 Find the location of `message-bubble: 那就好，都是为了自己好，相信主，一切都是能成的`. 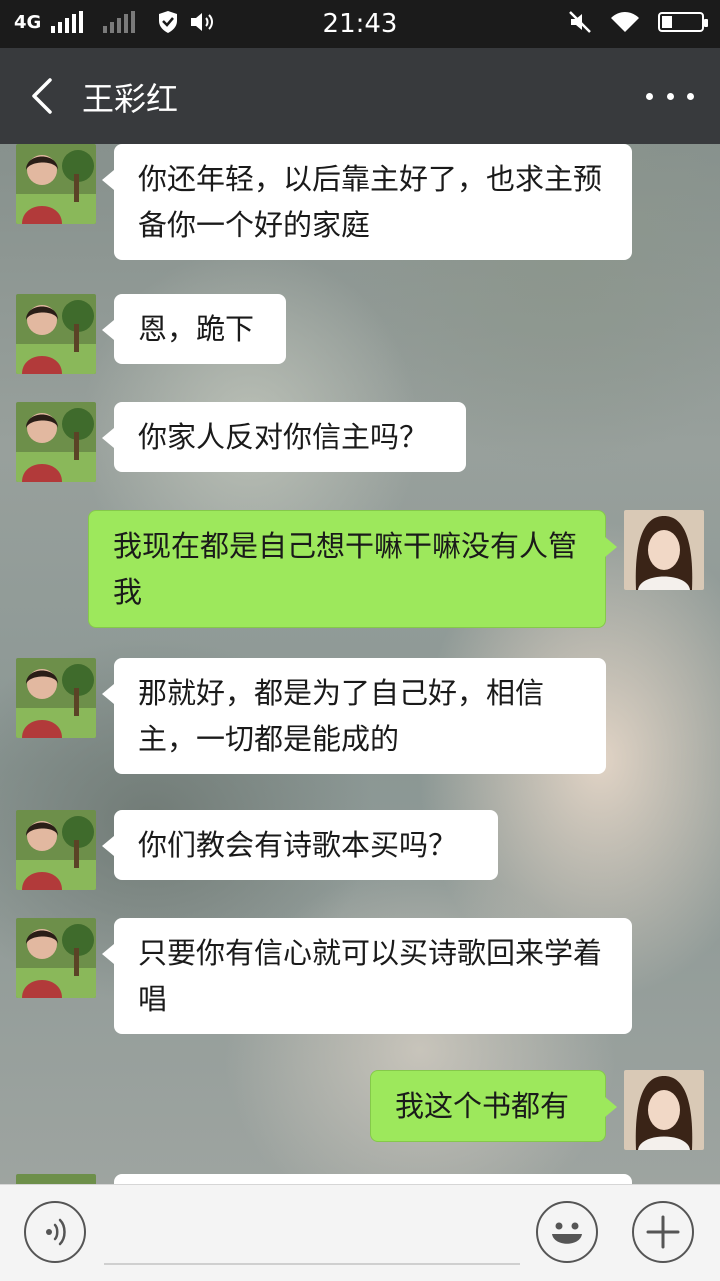

message-bubble: 那就好，都是为了自己好，相信主，一切都是能成的 is located at coordinates (354, 716).